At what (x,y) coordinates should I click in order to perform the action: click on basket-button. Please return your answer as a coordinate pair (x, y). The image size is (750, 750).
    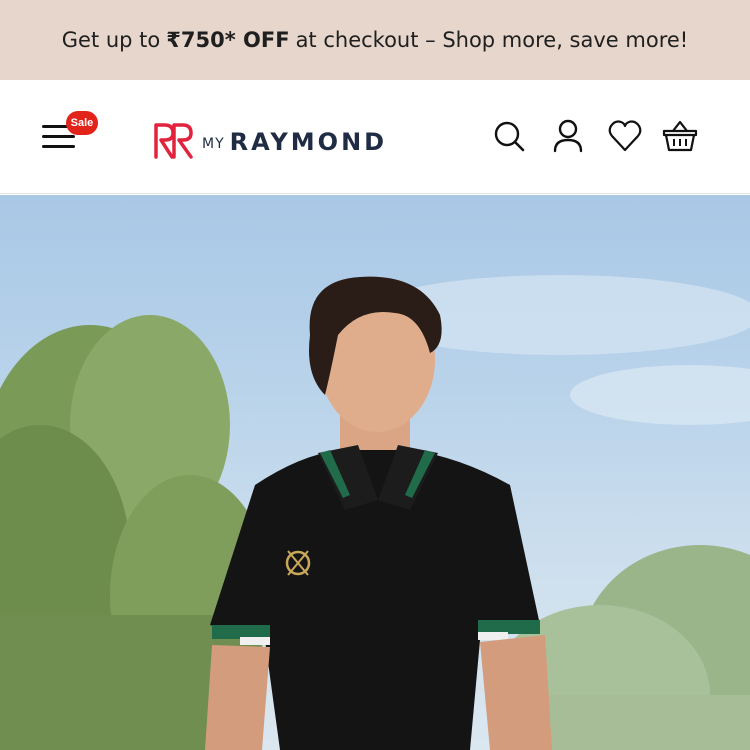
    Looking at the image, I should click on (680, 136).